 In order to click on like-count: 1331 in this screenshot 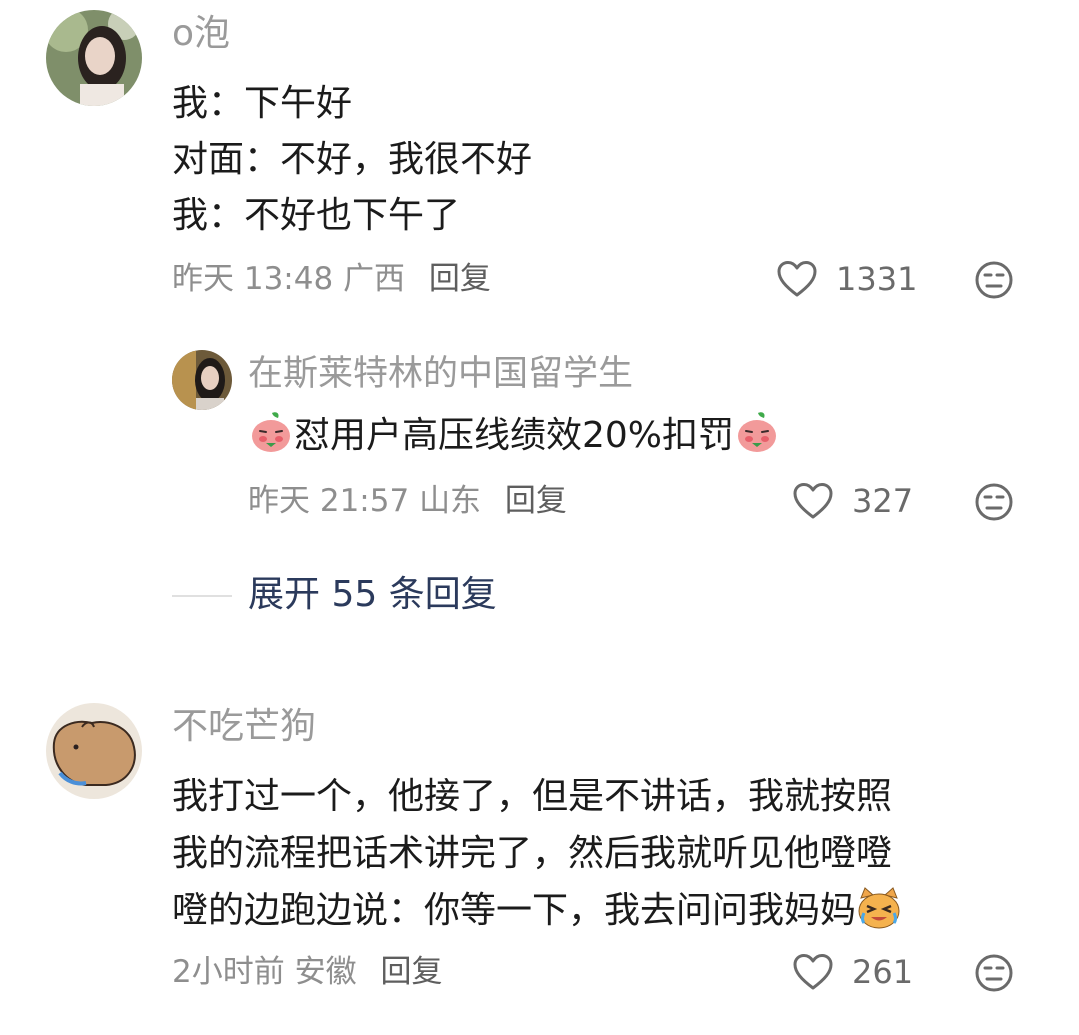, I will do `click(877, 279)`.